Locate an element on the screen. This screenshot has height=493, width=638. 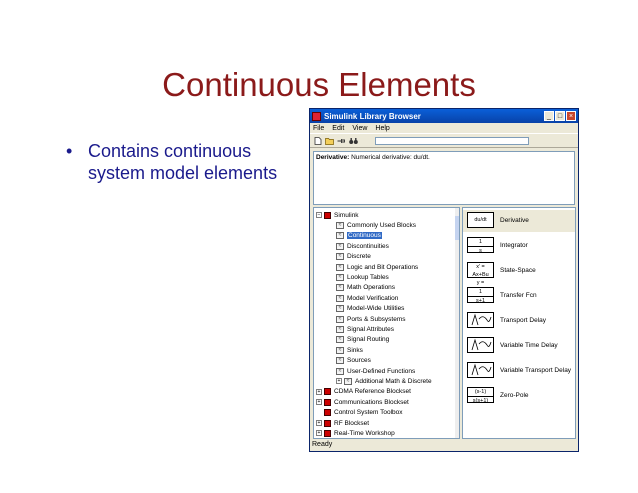
tree-item: ≈ Math Operations is located at coordinates (365, 288).